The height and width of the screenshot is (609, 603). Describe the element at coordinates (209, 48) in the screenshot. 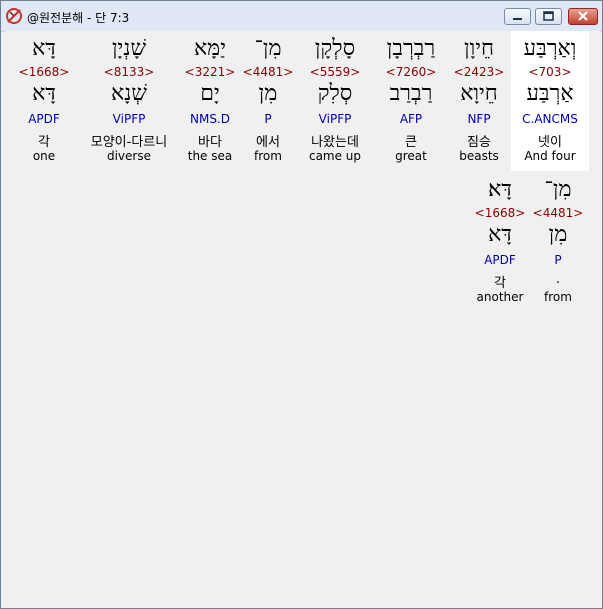

I see `hebrew-word: יַמָּא` at that location.